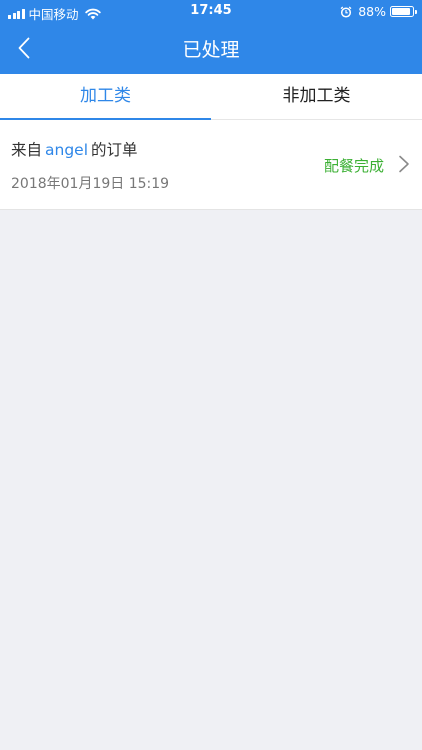  Describe the element at coordinates (316, 96) in the screenshot. I see `tab-non-processing: 非加工类` at that location.